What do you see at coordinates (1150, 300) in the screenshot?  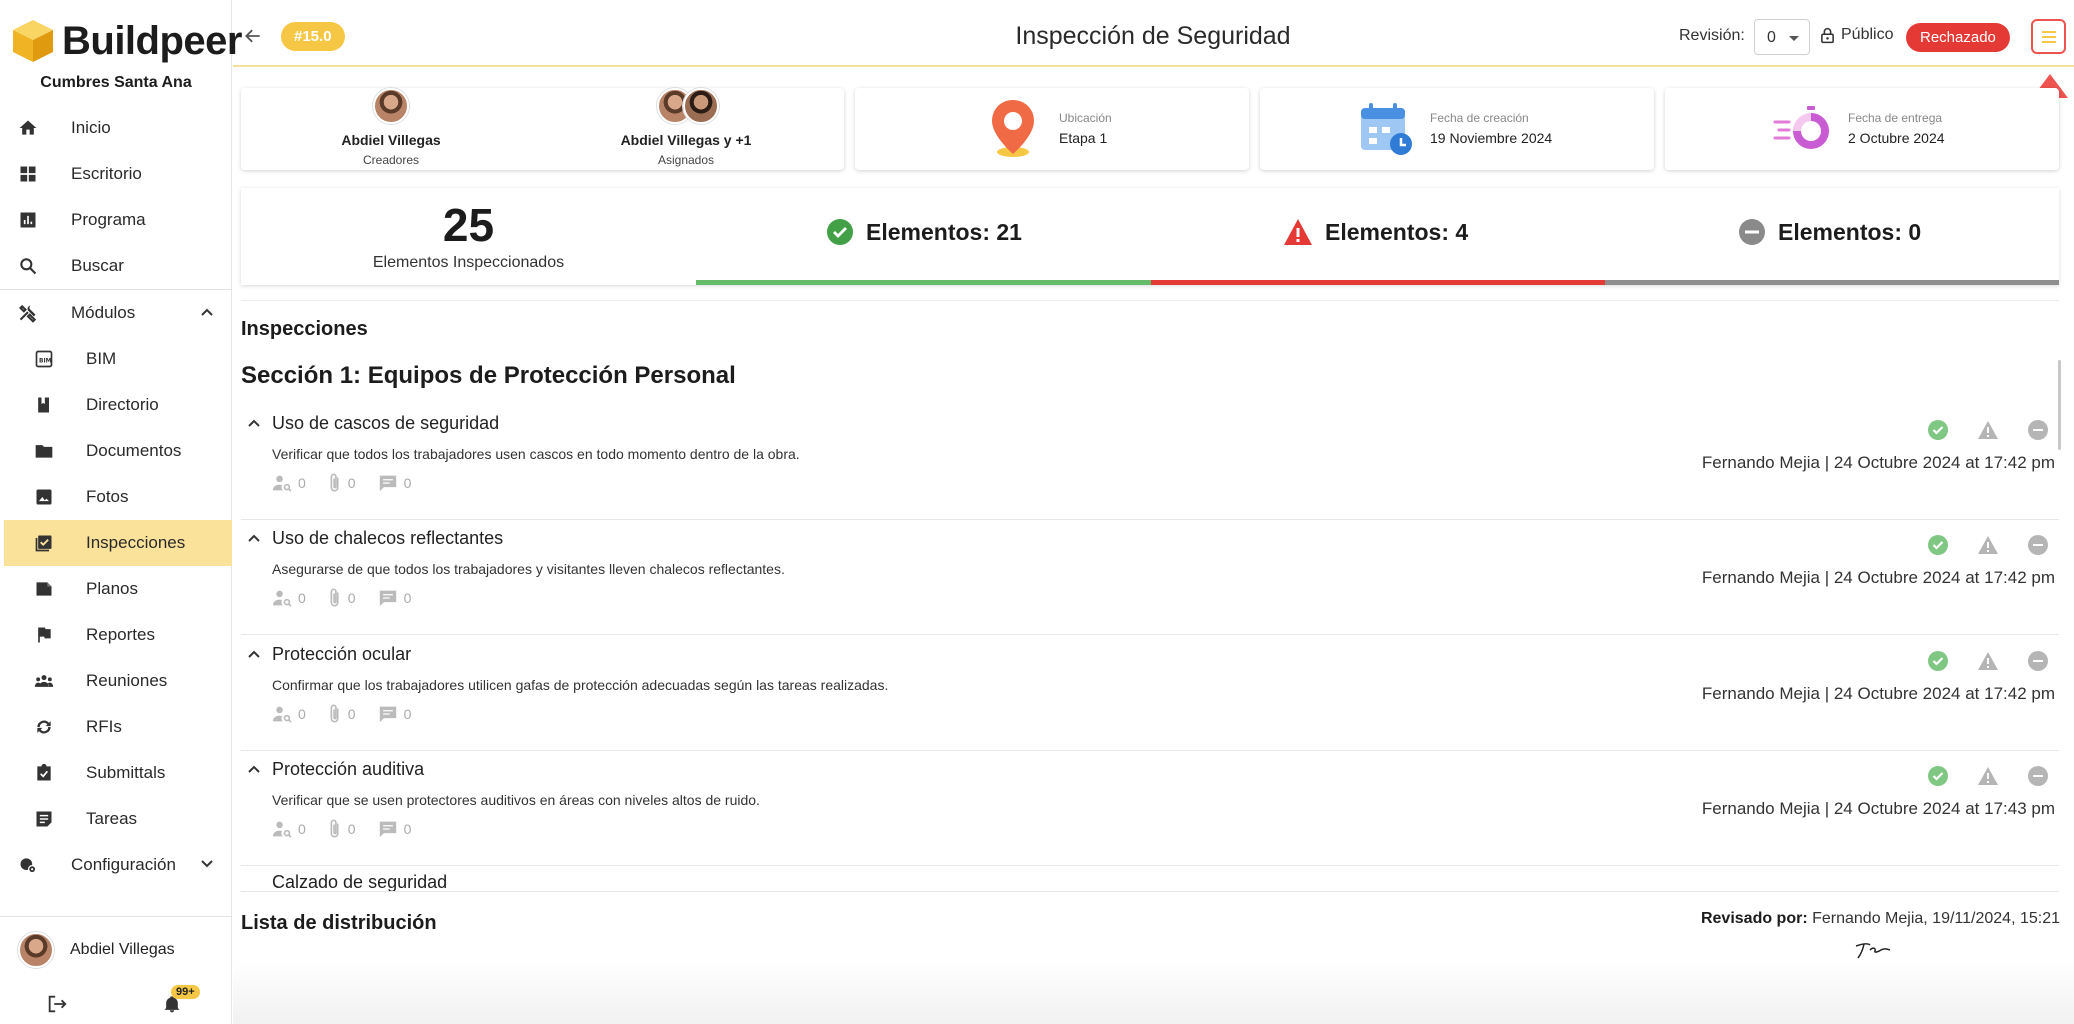 I see `divider` at bounding box center [1150, 300].